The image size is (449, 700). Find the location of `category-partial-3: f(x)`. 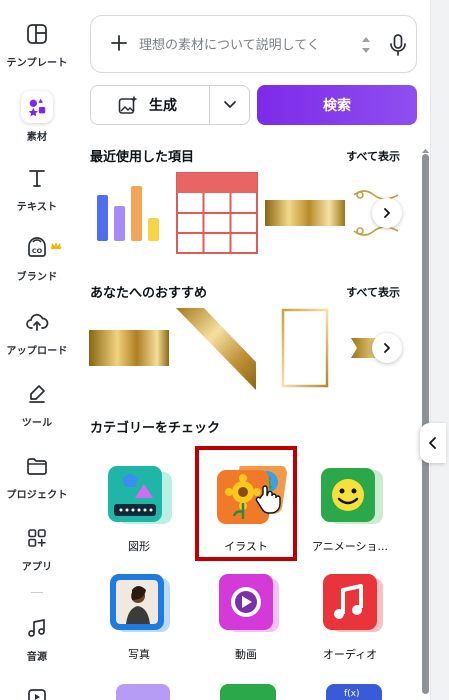

category-partial-3: f(x) is located at coordinates (354, 691).